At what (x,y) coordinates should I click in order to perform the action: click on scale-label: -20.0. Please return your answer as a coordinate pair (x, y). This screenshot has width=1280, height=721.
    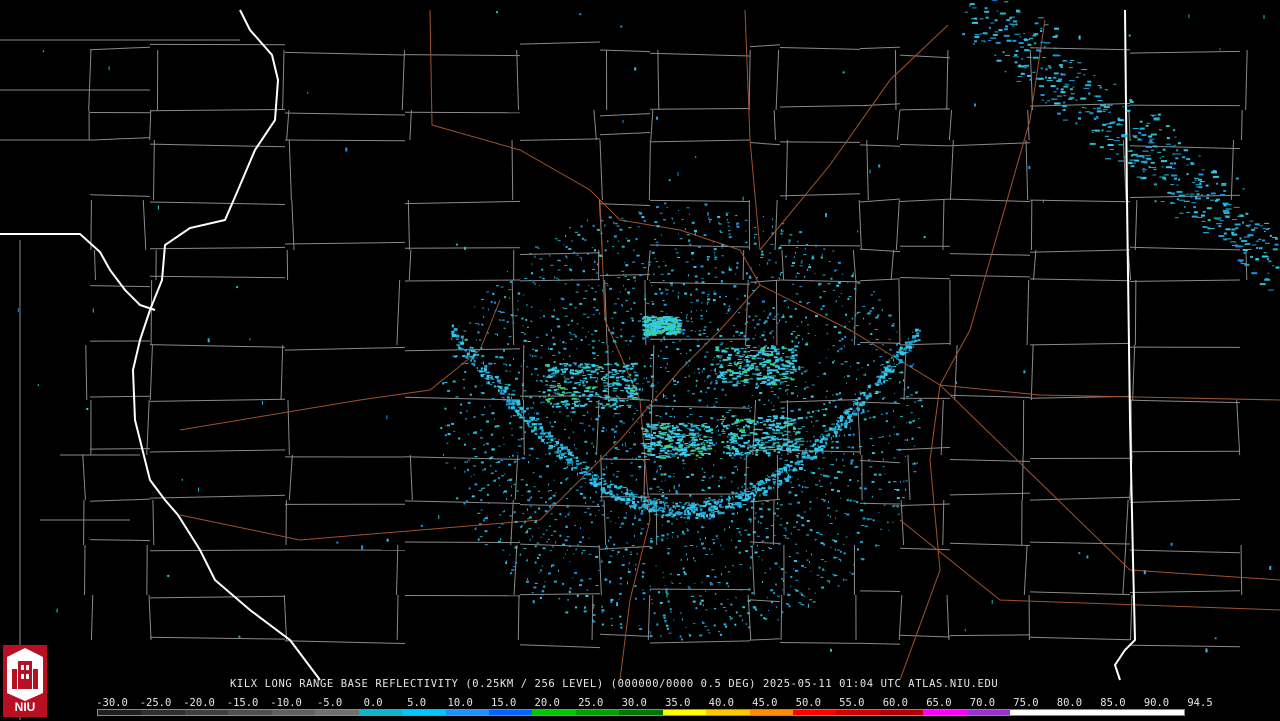
    Looking at the image, I should click on (199, 703).